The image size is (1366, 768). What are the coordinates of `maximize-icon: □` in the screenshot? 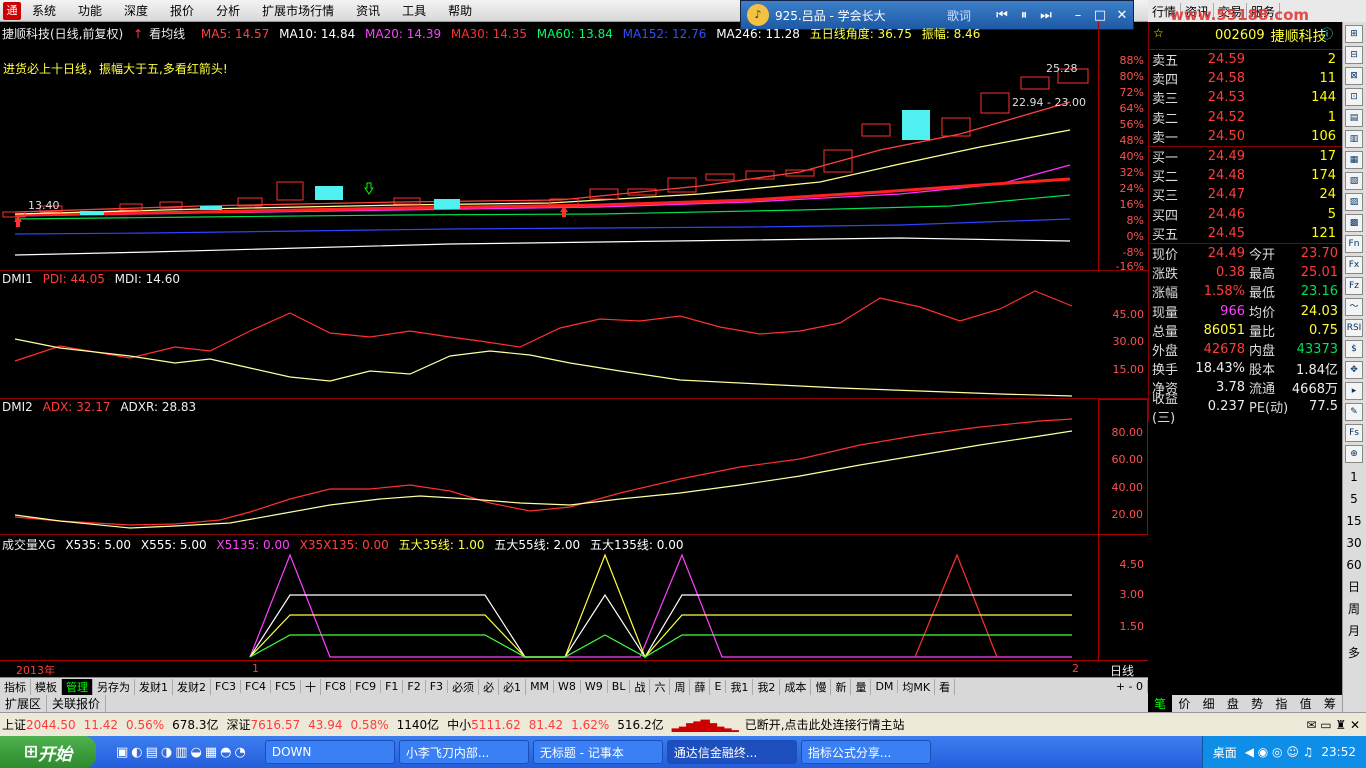 It's located at (1100, 15).